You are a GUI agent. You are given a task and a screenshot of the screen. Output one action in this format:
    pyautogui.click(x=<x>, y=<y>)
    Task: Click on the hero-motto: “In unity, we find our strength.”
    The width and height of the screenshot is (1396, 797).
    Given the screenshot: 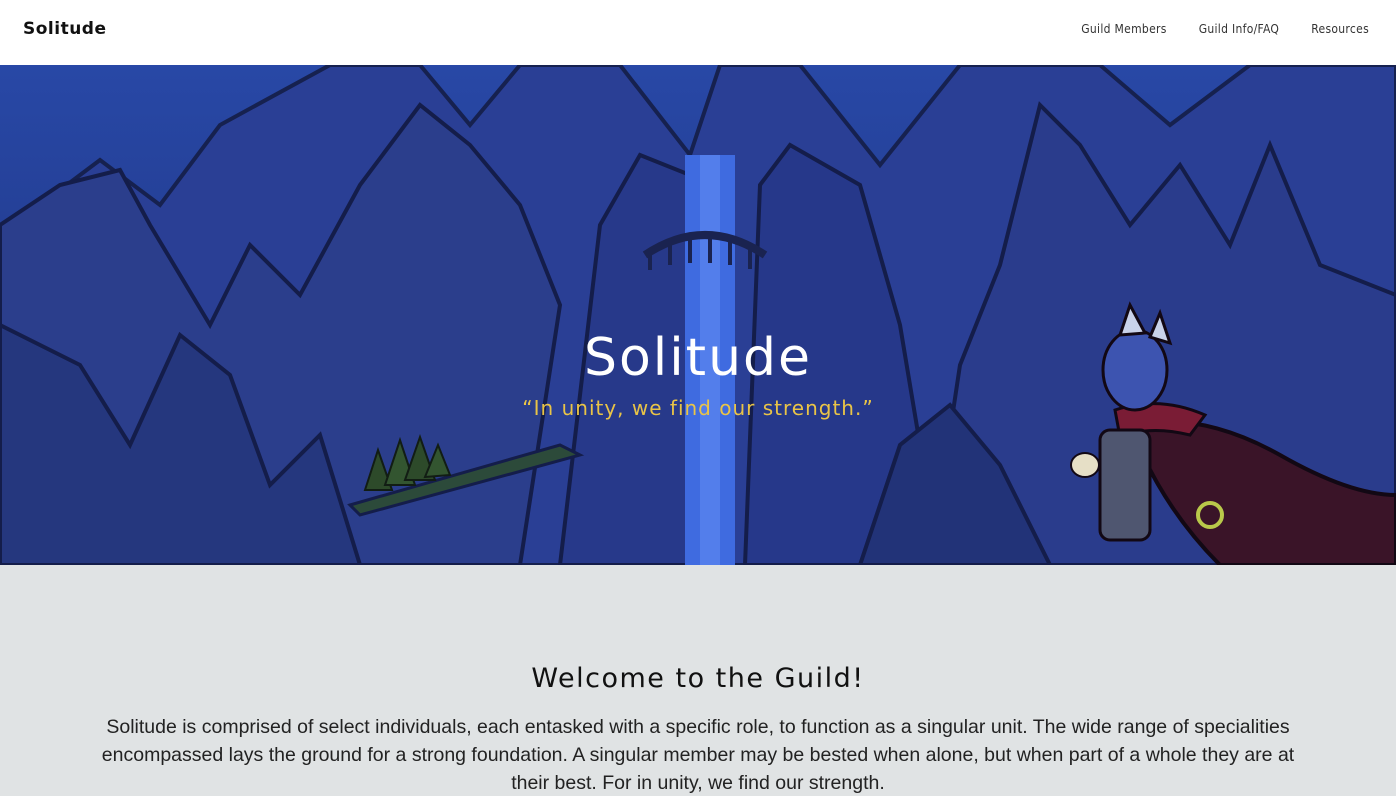 What is the action you would take?
    pyautogui.click(x=698, y=408)
    